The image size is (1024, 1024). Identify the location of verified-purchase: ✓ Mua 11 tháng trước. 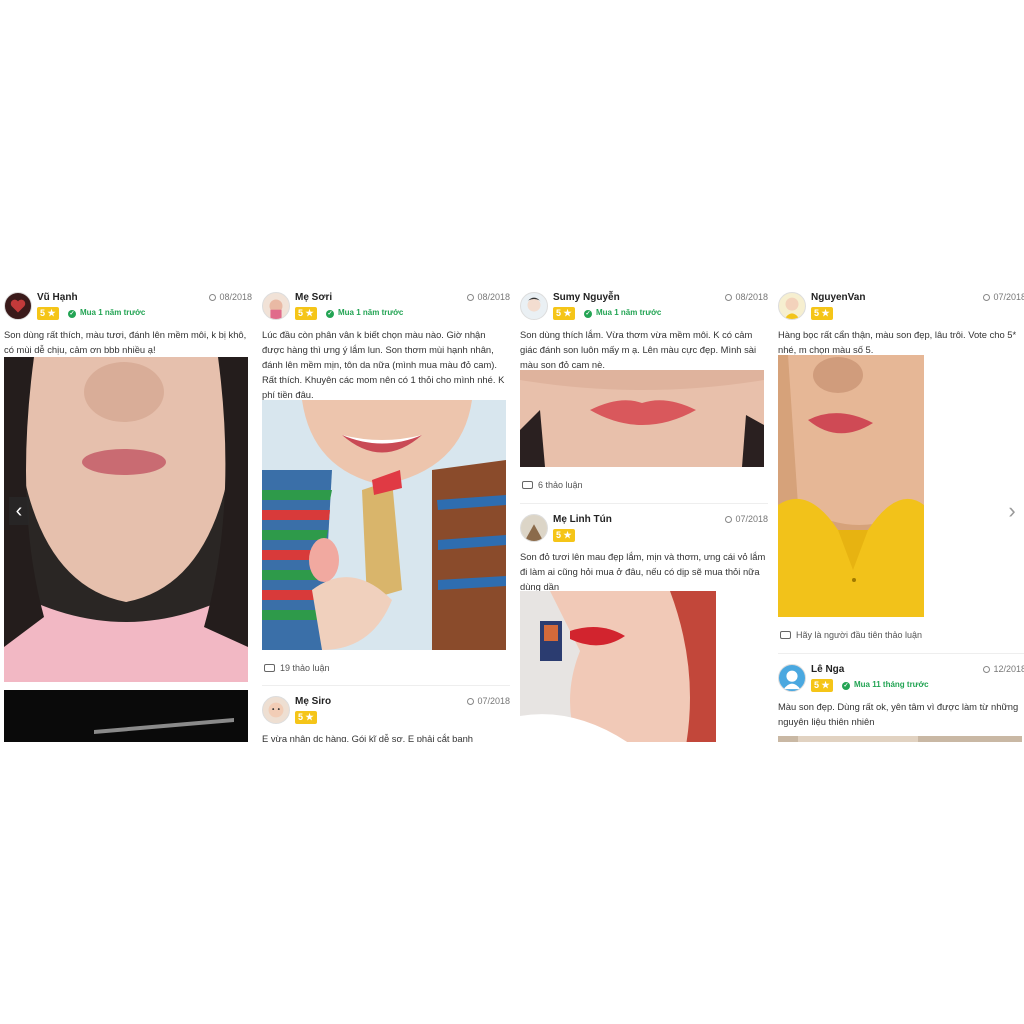
(885, 685).